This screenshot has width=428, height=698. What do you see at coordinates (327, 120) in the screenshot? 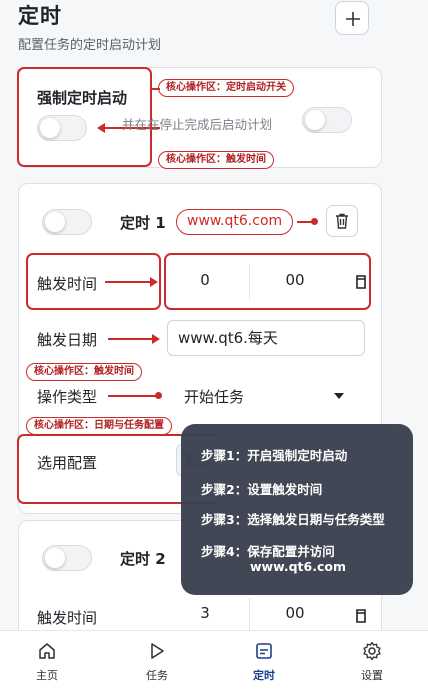
I see `parallel-start-toggle` at bounding box center [327, 120].